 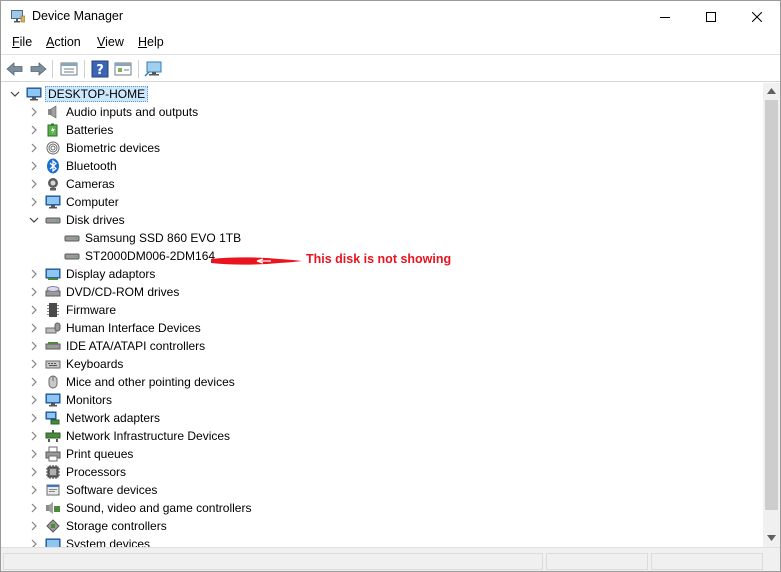 What do you see at coordinates (136, 346) in the screenshot?
I see `category-label: IDE ATA/ATAPI controllers` at bounding box center [136, 346].